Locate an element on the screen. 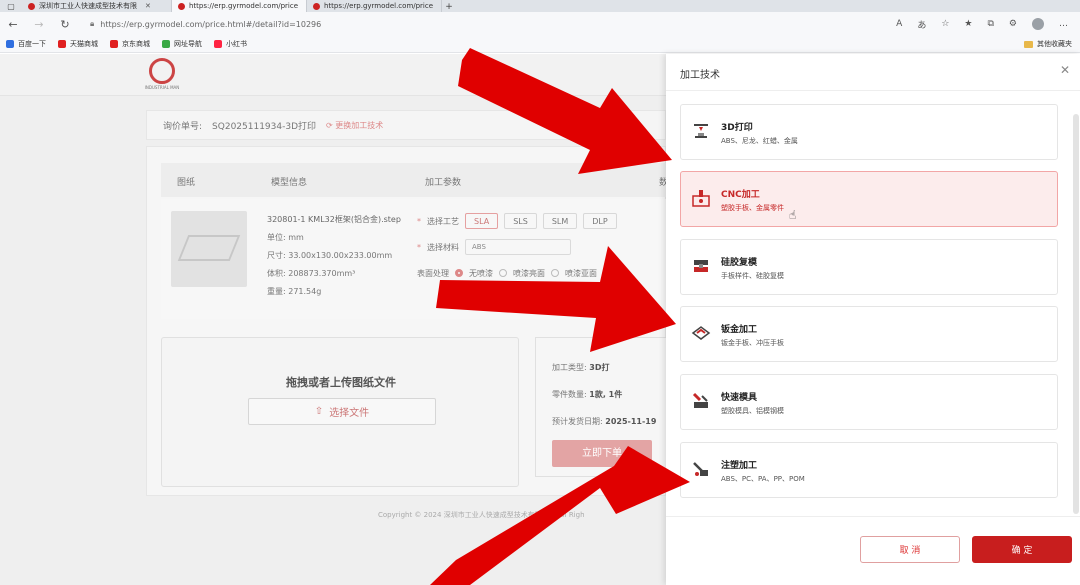 This screenshot has width=1080, height=585. process-type-value: 3D打 is located at coordinates (599, 367).